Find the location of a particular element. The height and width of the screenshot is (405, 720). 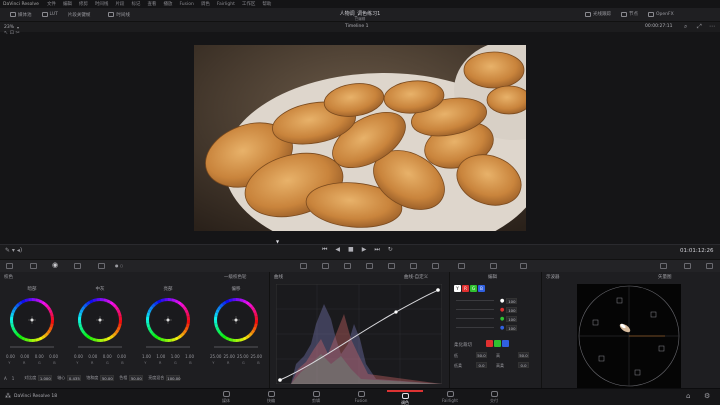

skip-start-icon: ⏮ is located at coordinates (324, 250).